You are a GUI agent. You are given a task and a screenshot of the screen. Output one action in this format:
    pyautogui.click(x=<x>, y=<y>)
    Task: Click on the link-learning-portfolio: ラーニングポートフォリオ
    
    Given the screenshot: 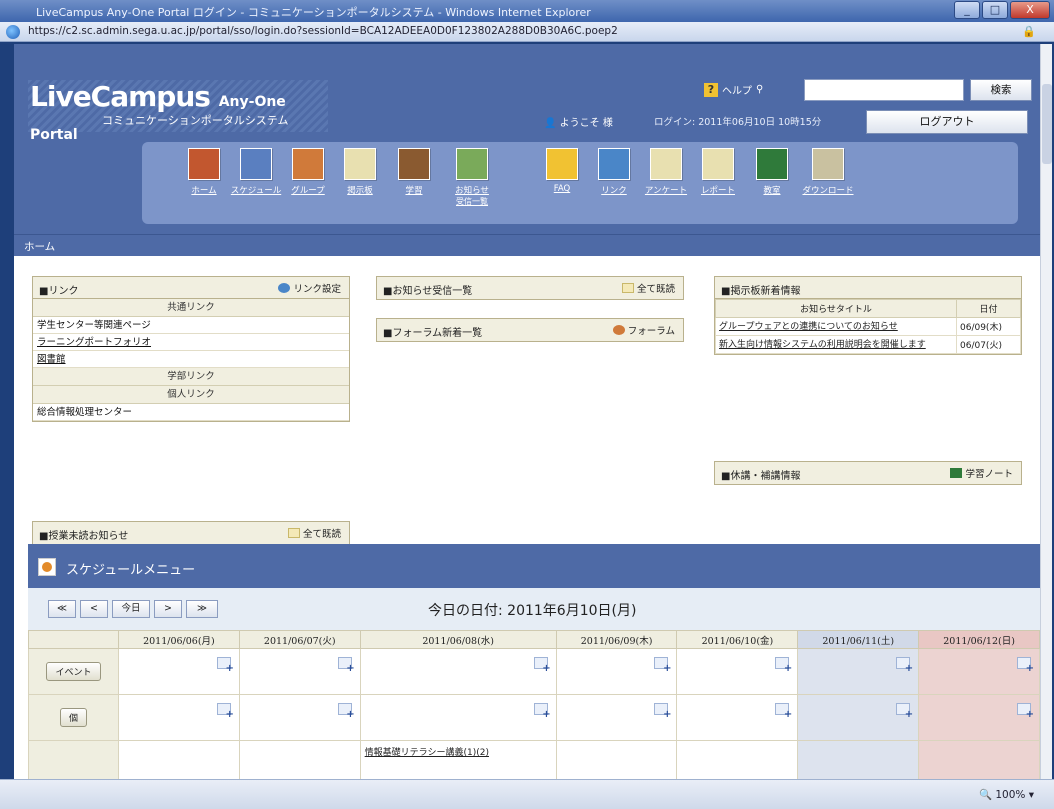 What is the action you would take?
    pyautogui.click(x=191, y=342)
    